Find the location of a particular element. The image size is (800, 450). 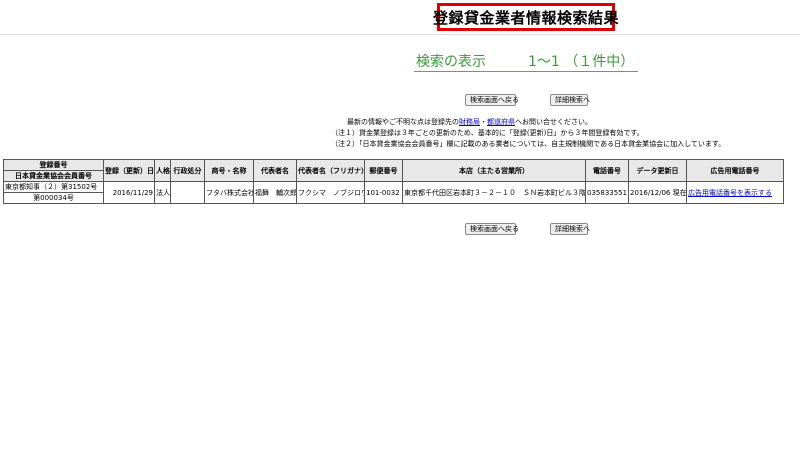

cell-postal: 101-0032 is located at coordinates (383, 192).